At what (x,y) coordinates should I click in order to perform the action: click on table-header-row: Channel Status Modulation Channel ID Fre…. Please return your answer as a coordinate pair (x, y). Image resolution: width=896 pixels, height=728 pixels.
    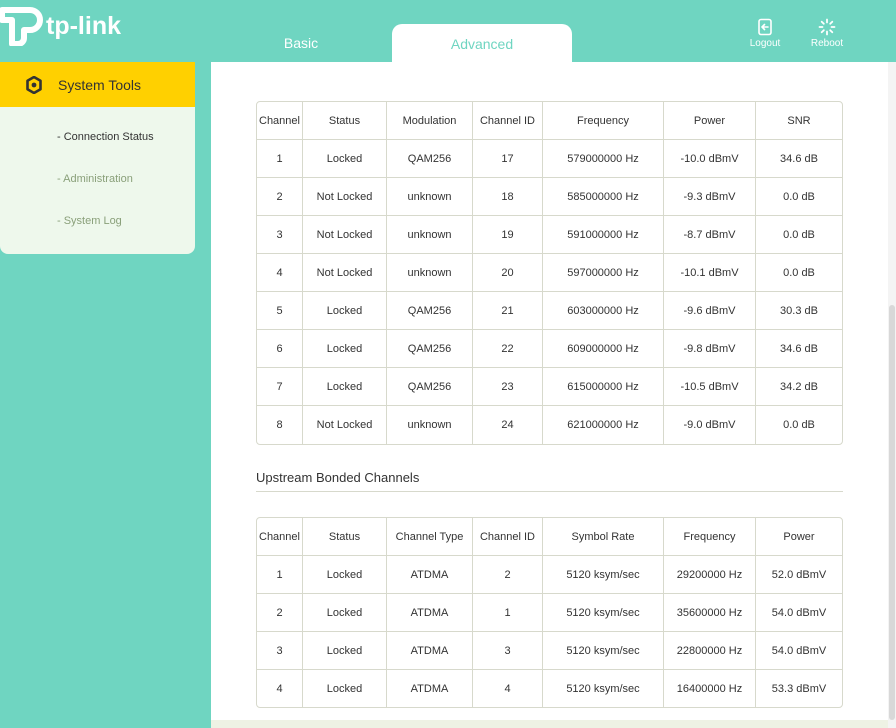
    Looking at the image, I should click on (549, 121).